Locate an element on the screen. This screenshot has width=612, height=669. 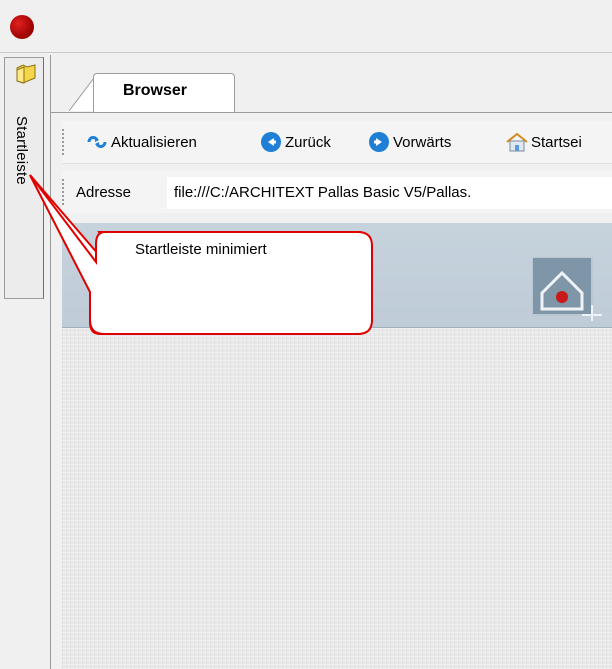
back-label: Zurück is located at coordinates (308, 142).